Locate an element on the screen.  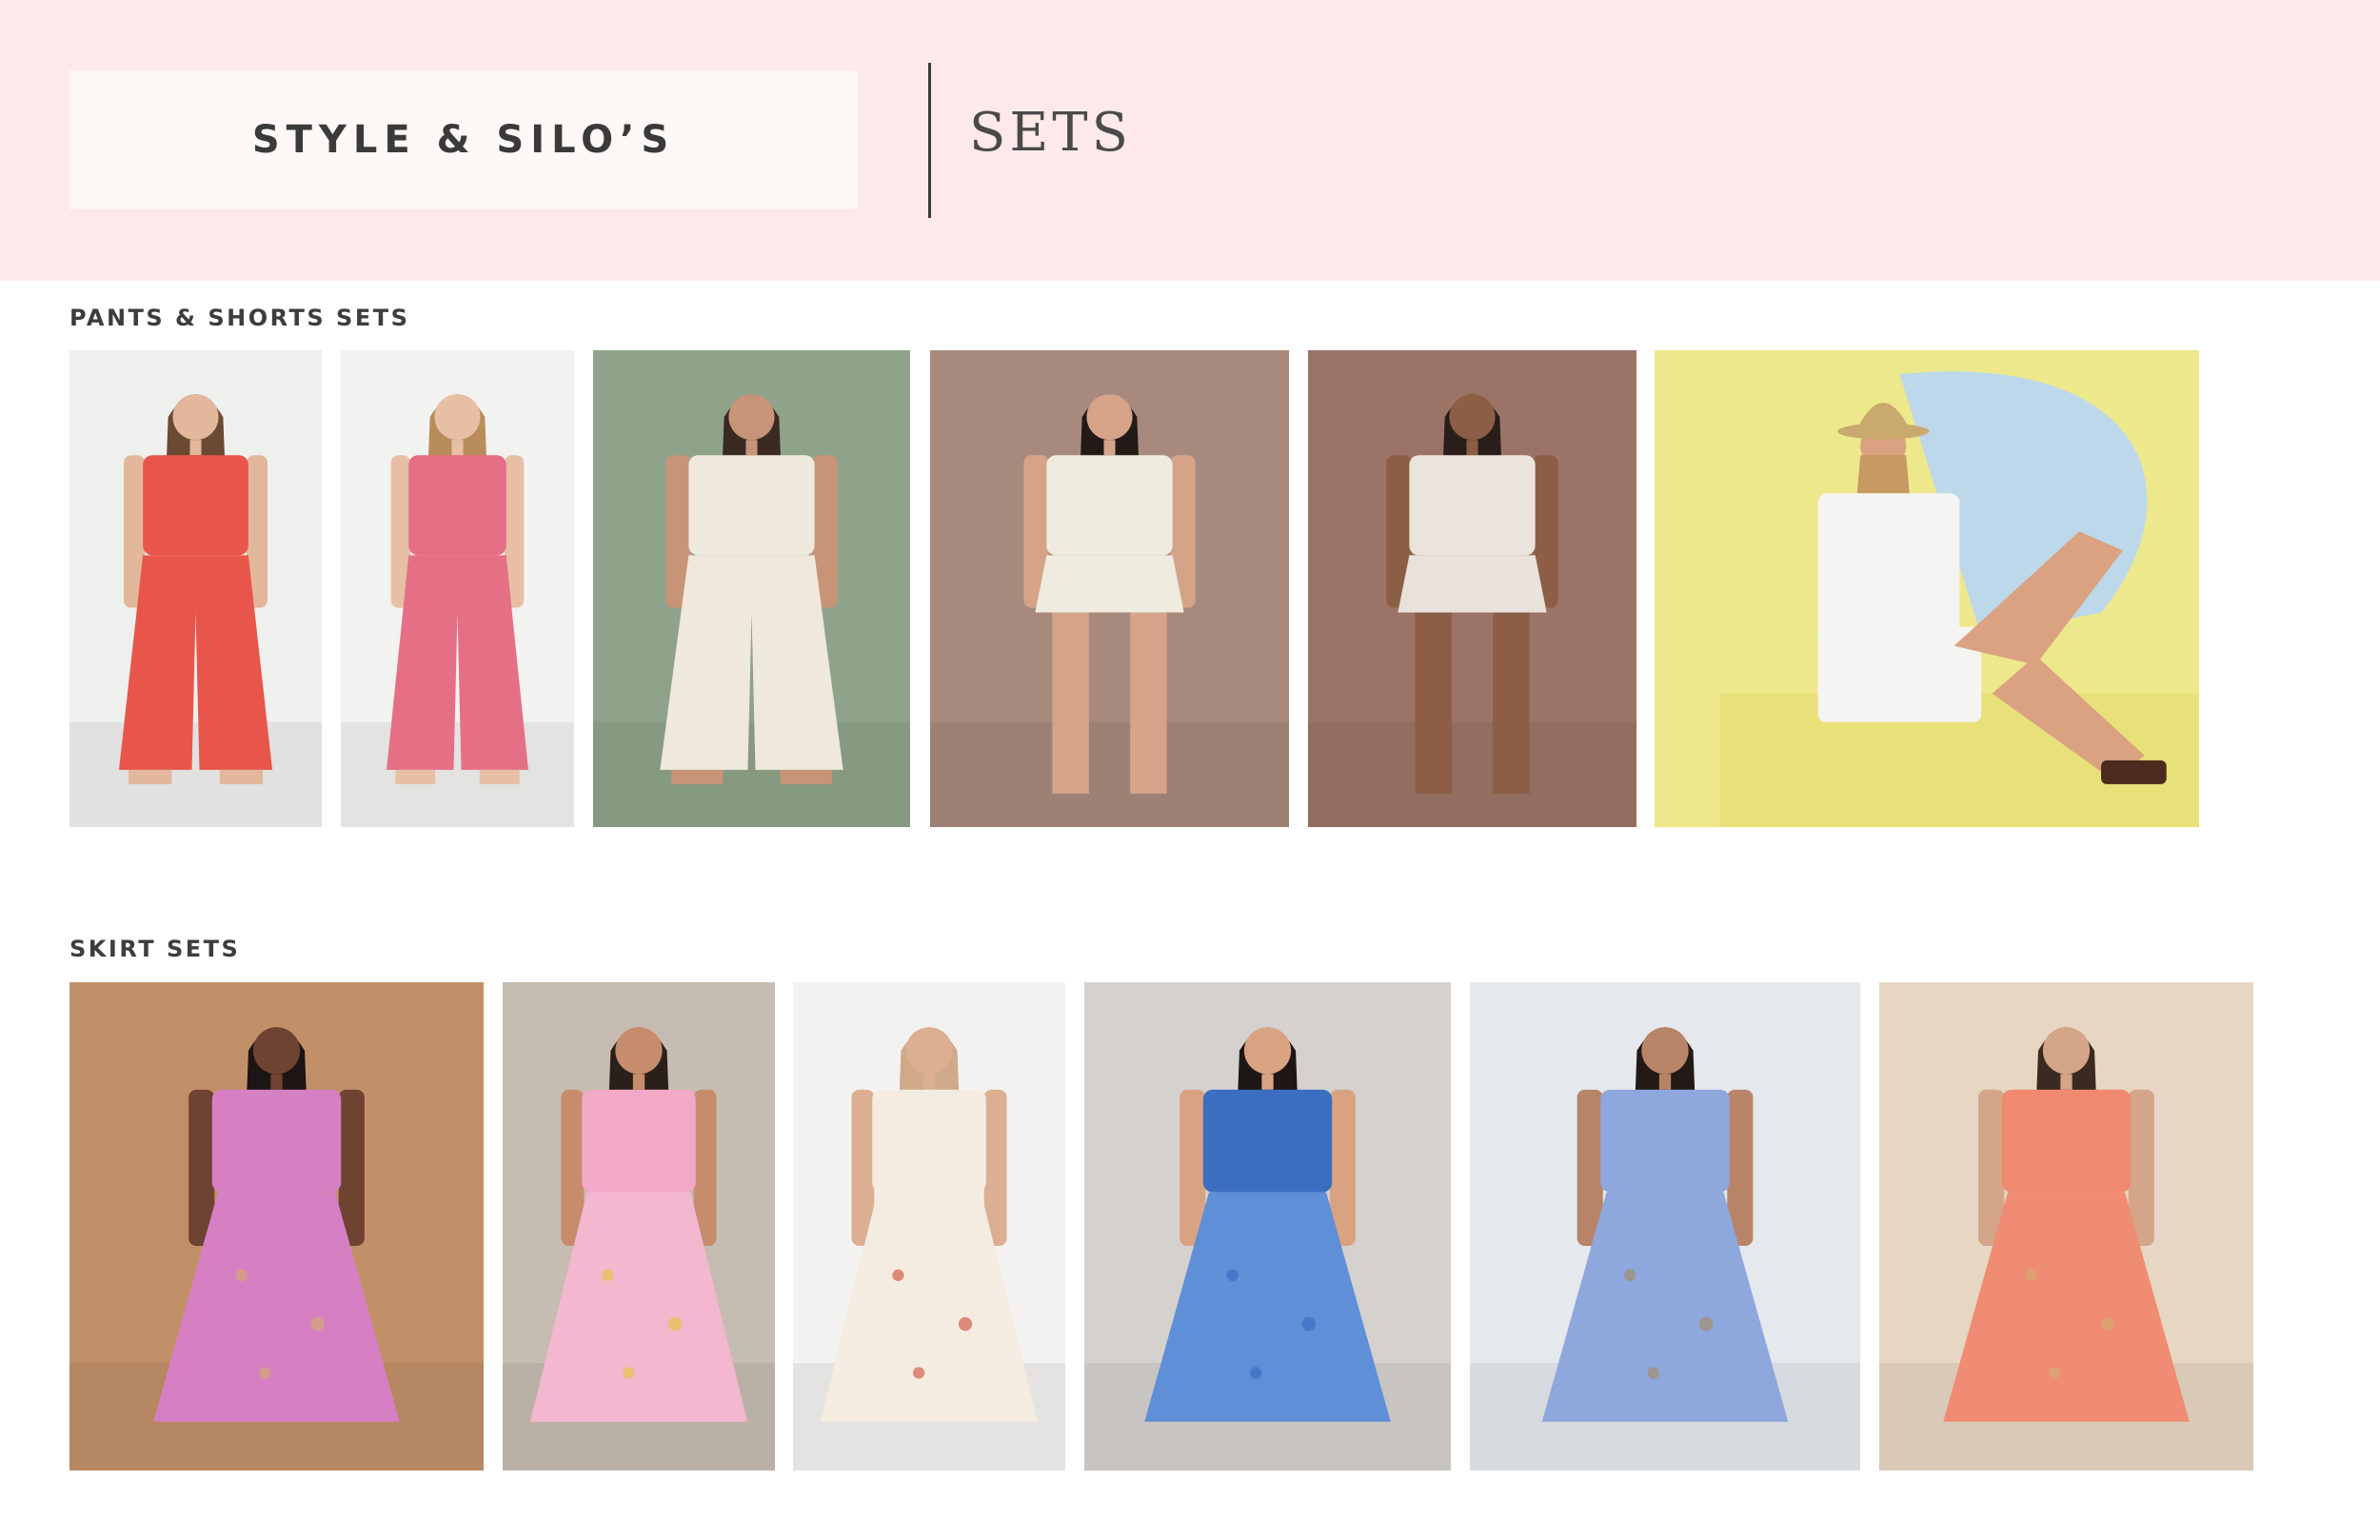
product-image-seashell-print-tiered-skirt-set is located at coordinates (929, 1226).